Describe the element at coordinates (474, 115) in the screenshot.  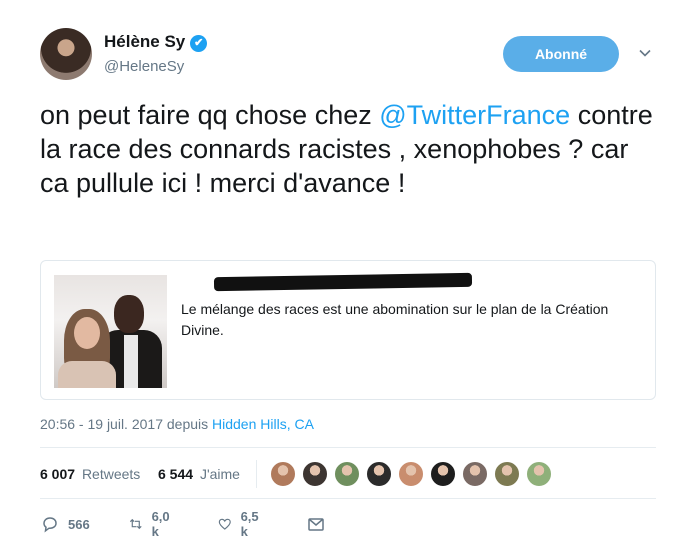
I see `mention-link: @TwitterFrance` at that location.